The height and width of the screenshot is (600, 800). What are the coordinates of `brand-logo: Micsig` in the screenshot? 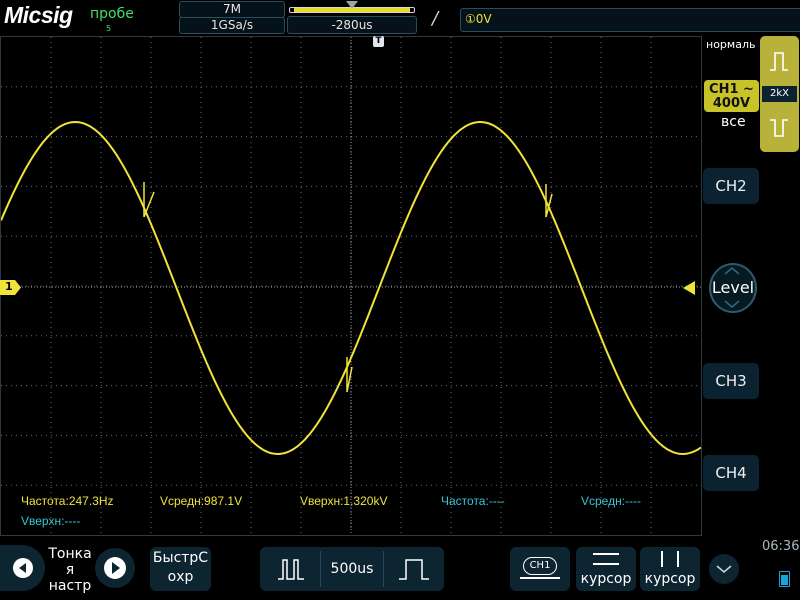 It's located at (38, 15).